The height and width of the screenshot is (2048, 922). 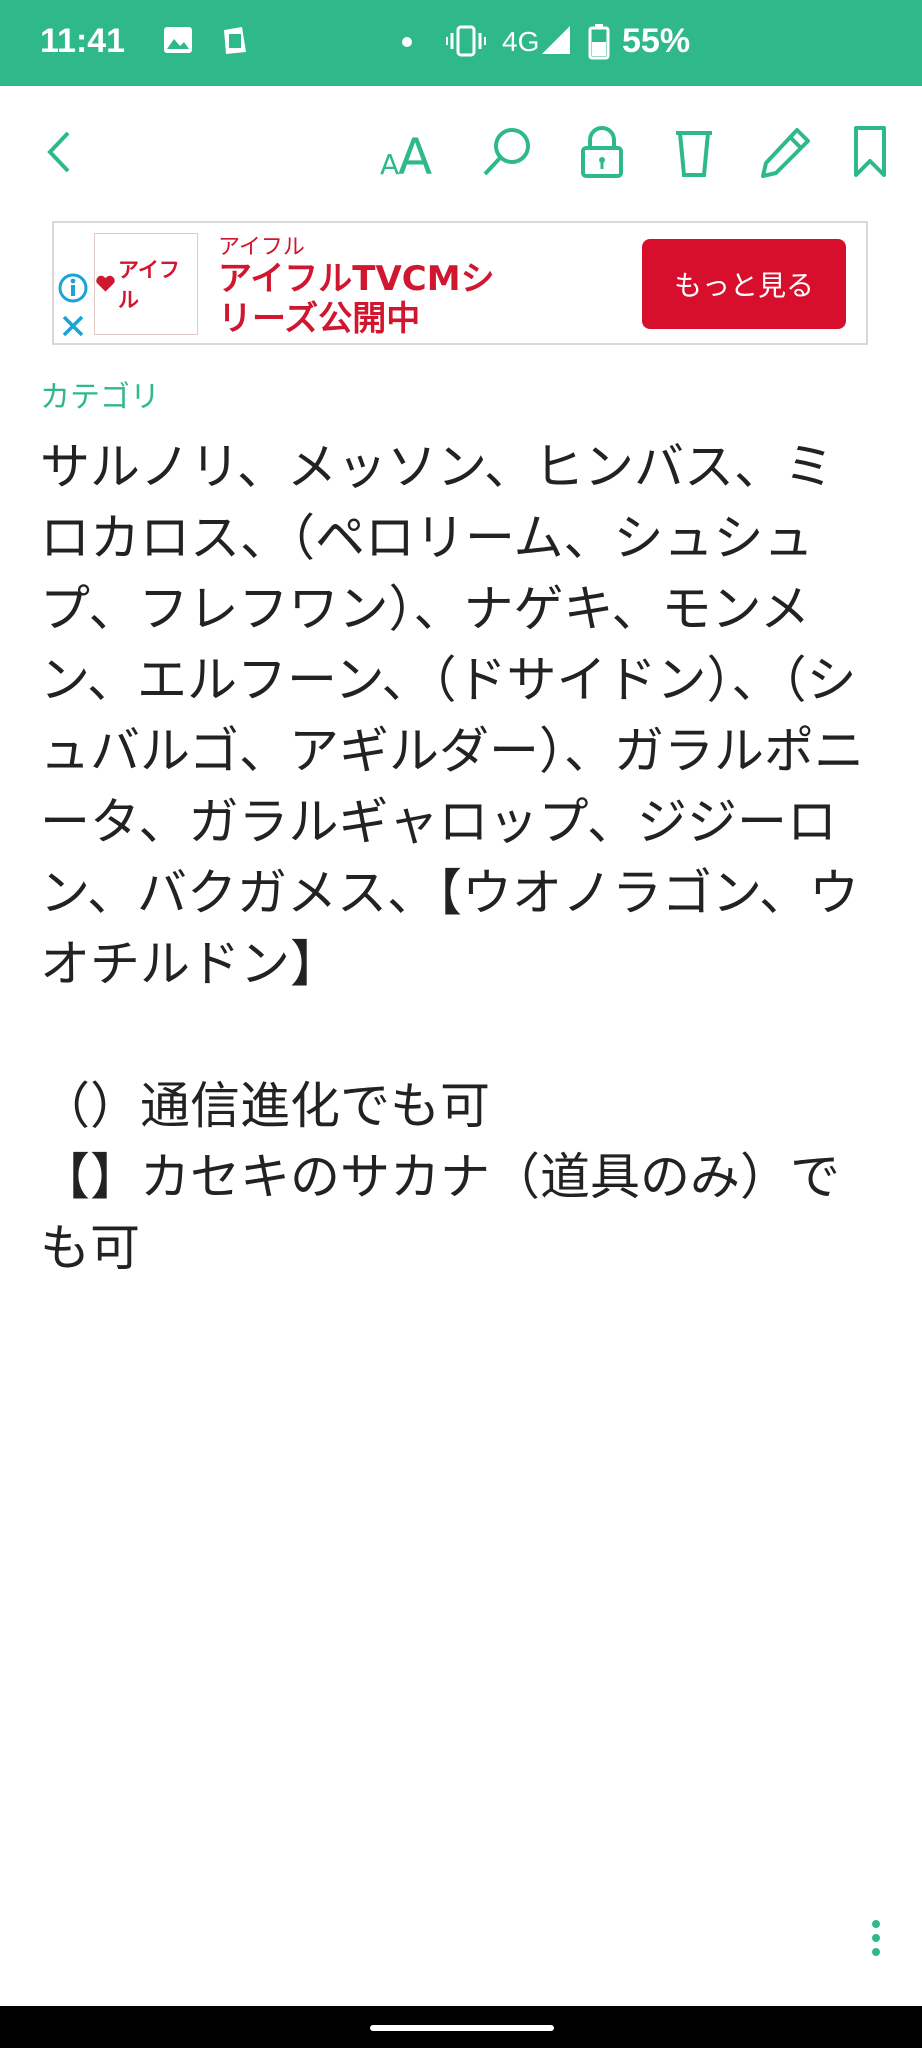 I want to click on note-category: カテゴリ, so click(x=100, y=394).